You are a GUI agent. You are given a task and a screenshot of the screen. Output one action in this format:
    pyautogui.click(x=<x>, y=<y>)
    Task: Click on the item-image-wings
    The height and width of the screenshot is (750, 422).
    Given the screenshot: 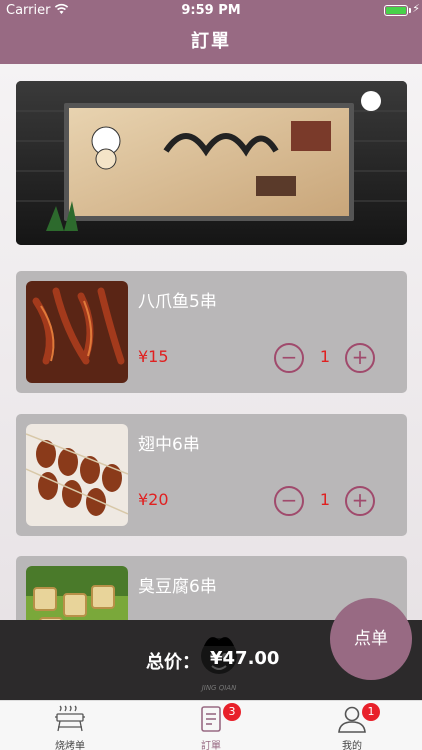 What is the action you would take?
    pyautogui.click(x=77, y=475)
    